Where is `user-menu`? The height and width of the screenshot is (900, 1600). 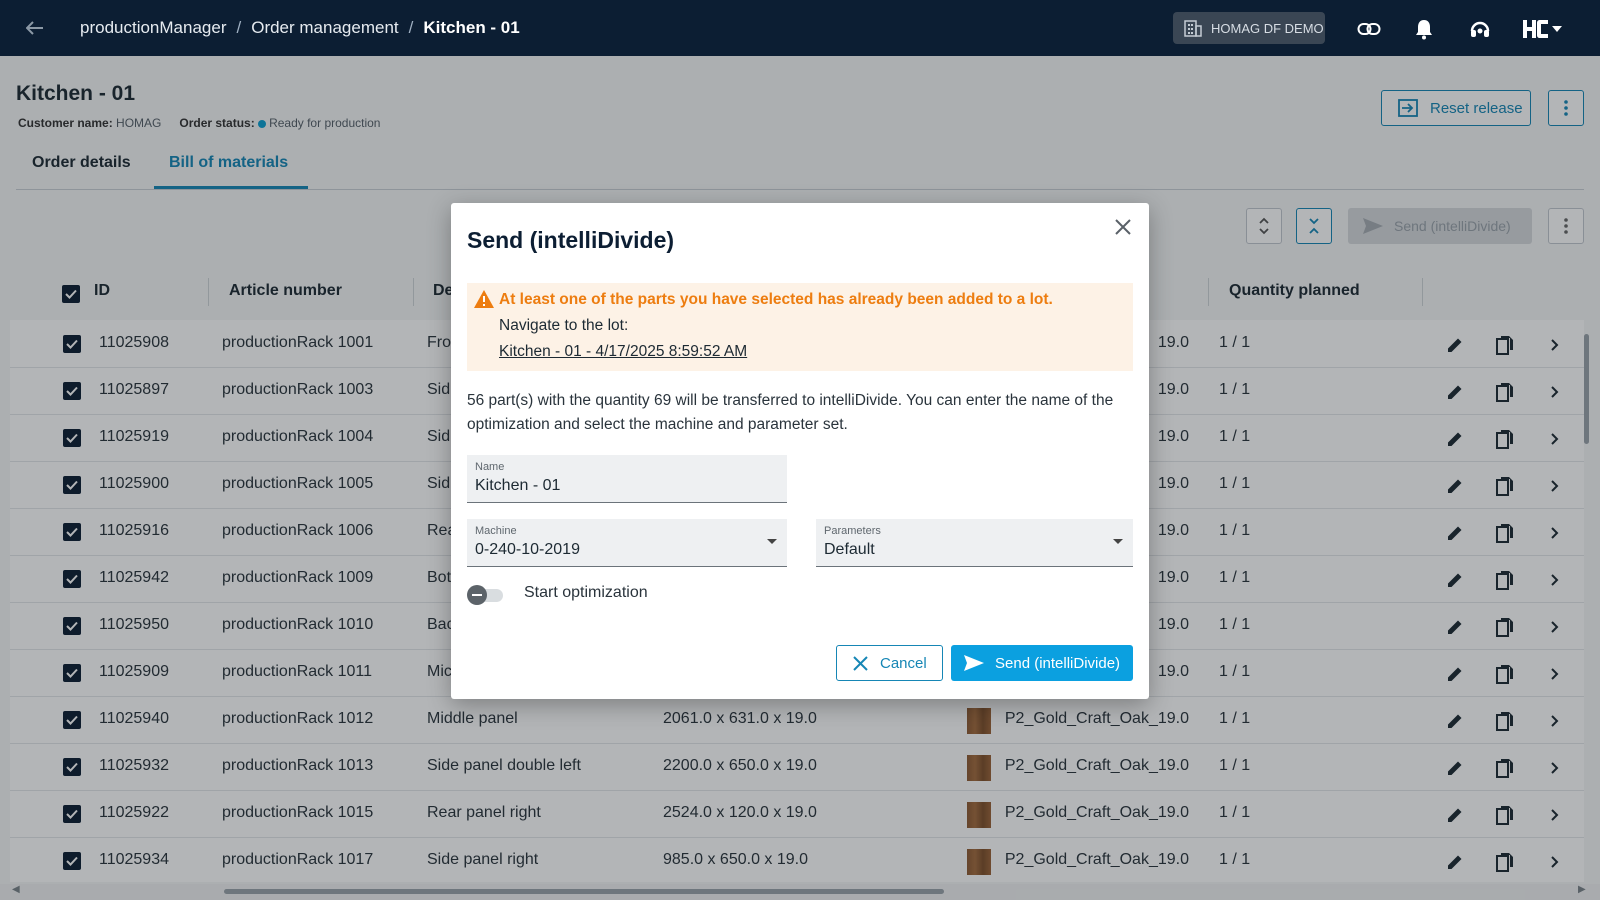 user-menu is located at coordinates (1542, 29).